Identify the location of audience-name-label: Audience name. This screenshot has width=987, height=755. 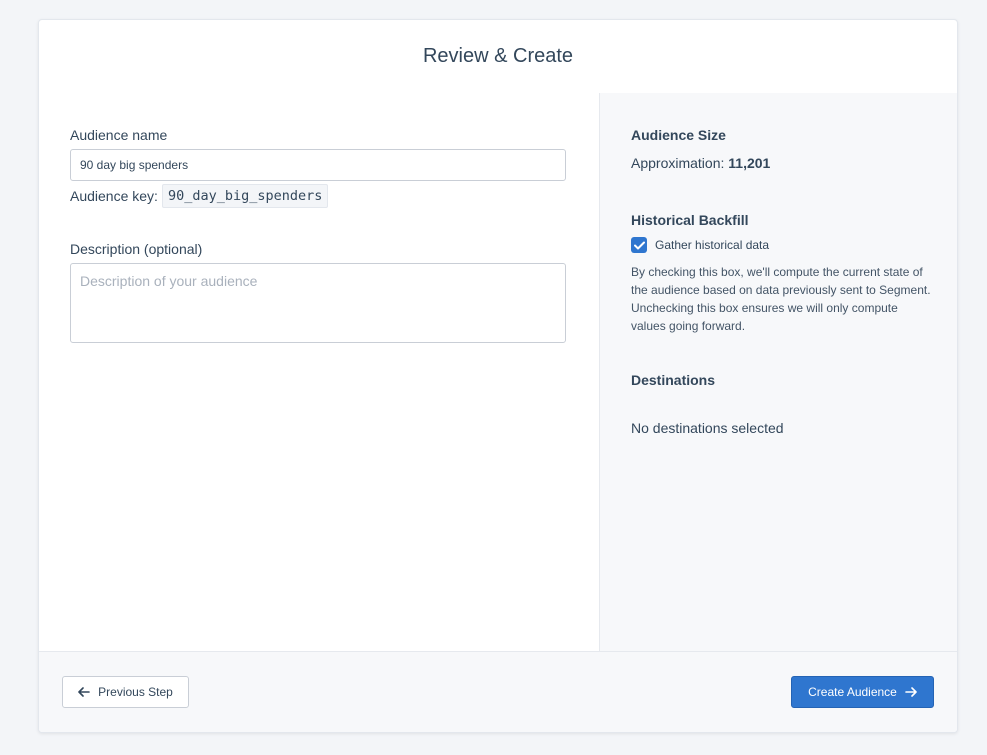
(119, 135).